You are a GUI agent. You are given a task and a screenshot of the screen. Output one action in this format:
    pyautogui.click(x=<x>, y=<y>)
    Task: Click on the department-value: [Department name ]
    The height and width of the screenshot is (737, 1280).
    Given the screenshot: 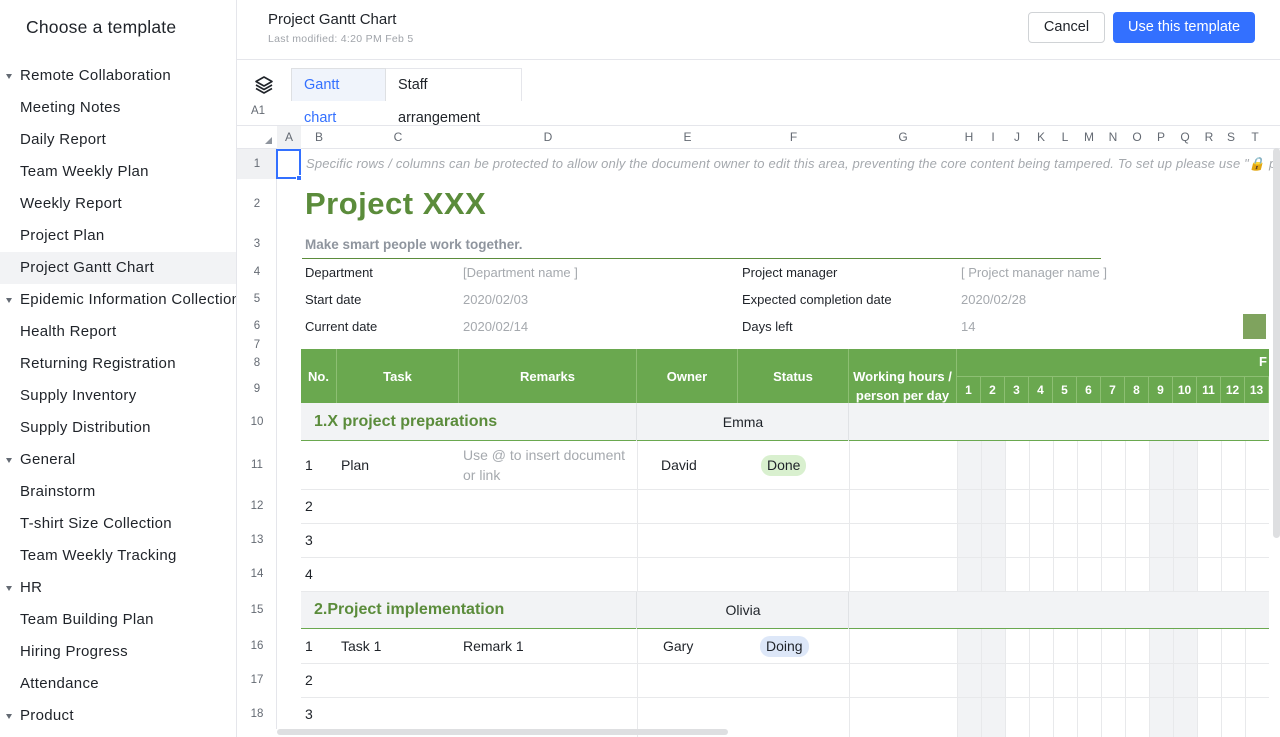 What is the action you would take?
    pyautogui.click(x=520, y=272)
    